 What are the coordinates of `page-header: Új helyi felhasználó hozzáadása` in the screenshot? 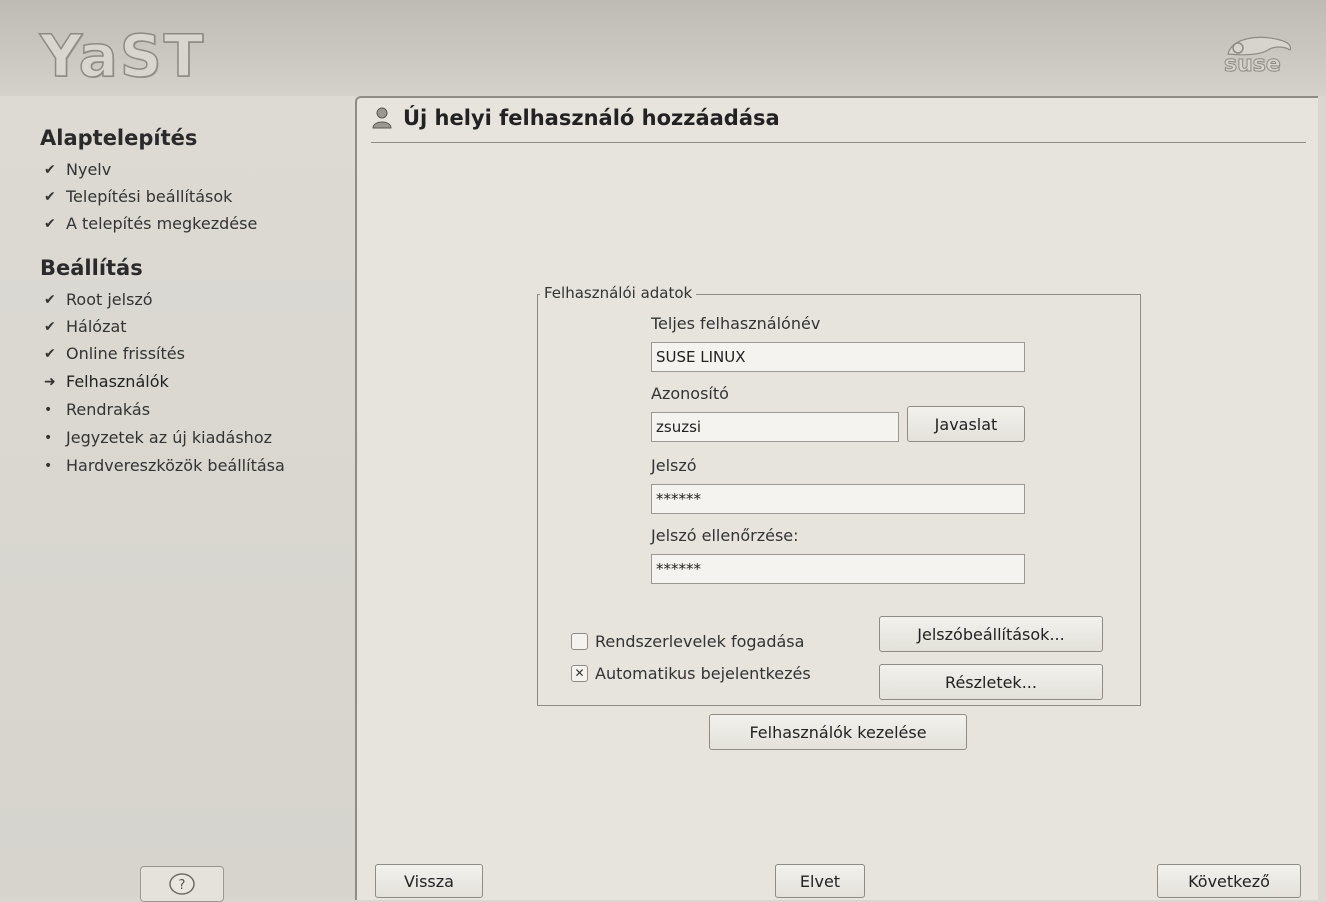 It's located at (575, 118).